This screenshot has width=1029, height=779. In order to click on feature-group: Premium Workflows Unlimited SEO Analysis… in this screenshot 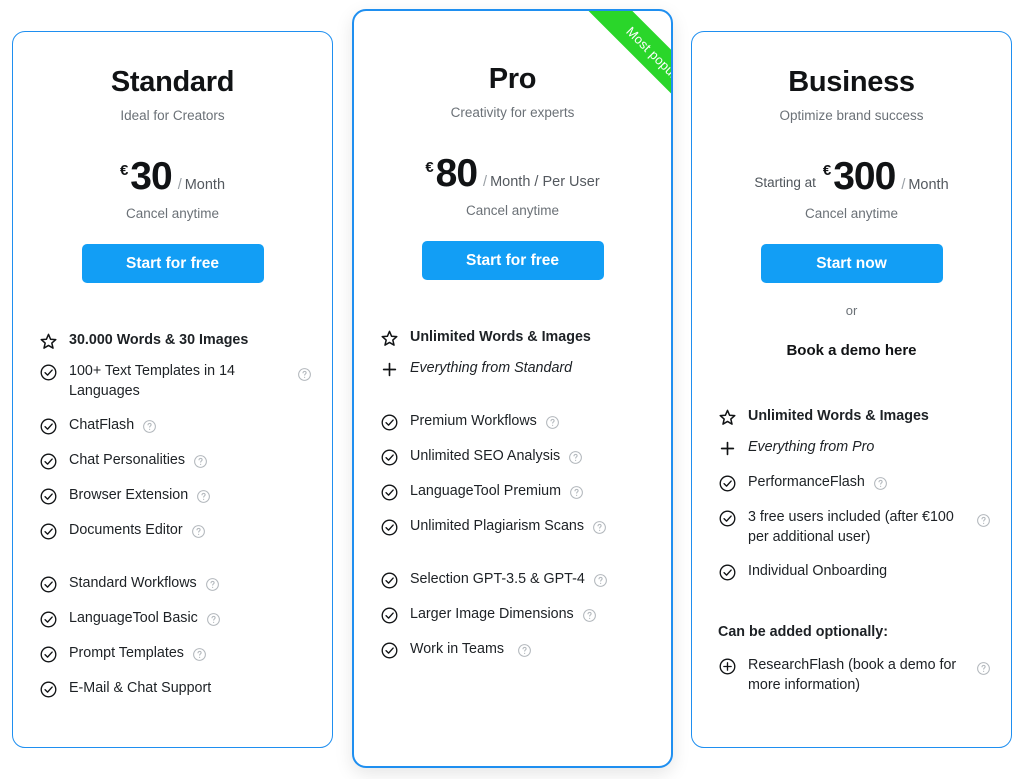, I will do `click(515, 474)`.